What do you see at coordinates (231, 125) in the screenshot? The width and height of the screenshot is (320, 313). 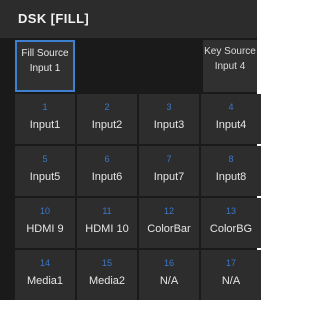 I see `source-label: Input4` at bounding box center [231, 125].